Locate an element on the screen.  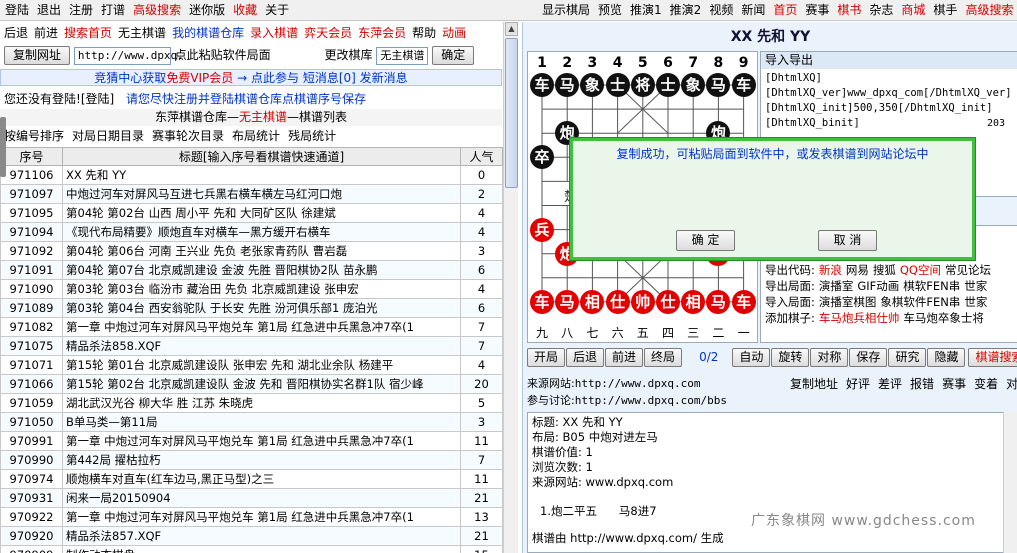
row-title: 第04轮 第02台 山西 周小平 先和 大同矿区队 徐建斌 is located at coordinates (261, 213).